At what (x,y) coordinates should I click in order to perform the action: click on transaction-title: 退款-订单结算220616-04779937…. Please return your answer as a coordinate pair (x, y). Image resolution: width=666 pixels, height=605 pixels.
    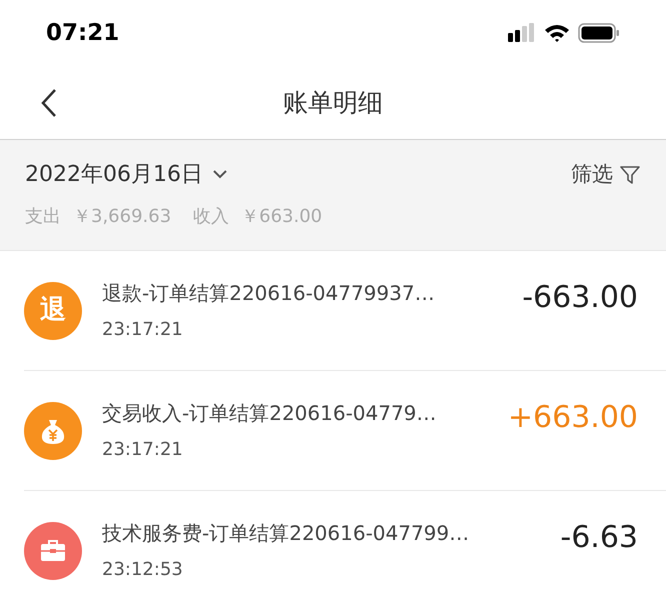
    Looking at the image, I should click on (269, 293).